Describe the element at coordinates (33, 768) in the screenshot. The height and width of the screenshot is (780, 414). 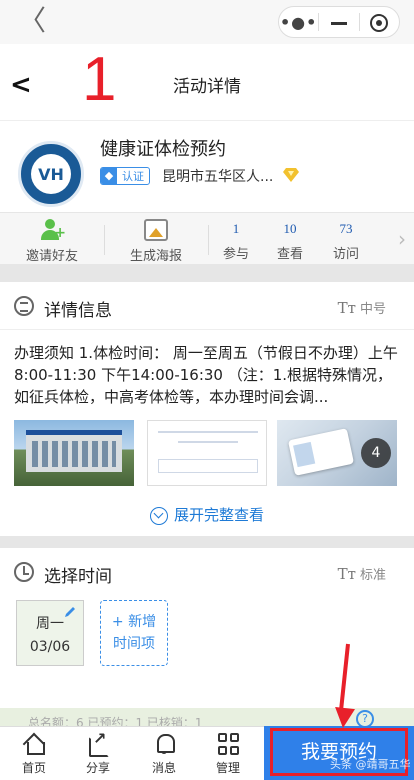
I see `tab-label: 首页` at that location.